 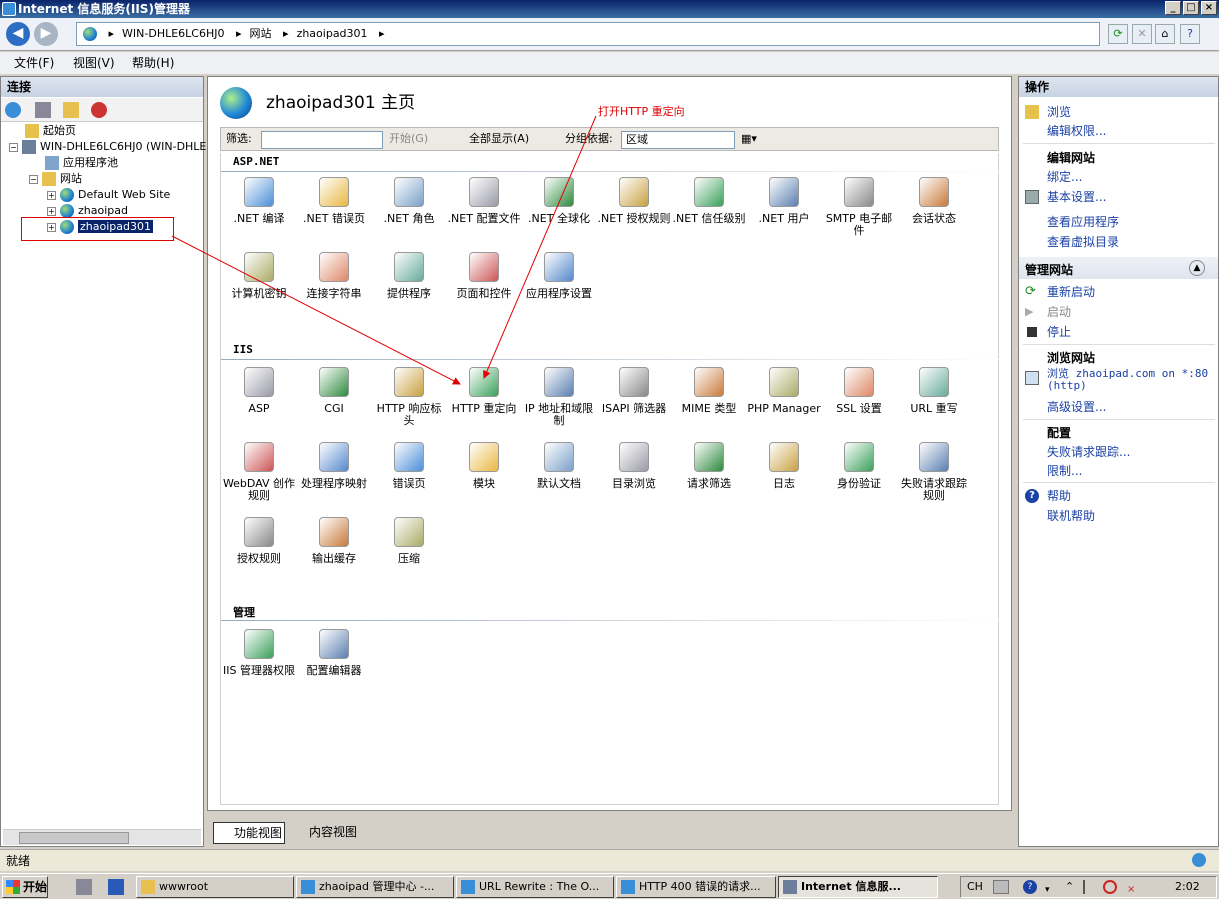 What do you see at coordinates (784, 391) in the screenshot?
I see `feature-tile: PHP Manager` at bounding box center [784, 391].